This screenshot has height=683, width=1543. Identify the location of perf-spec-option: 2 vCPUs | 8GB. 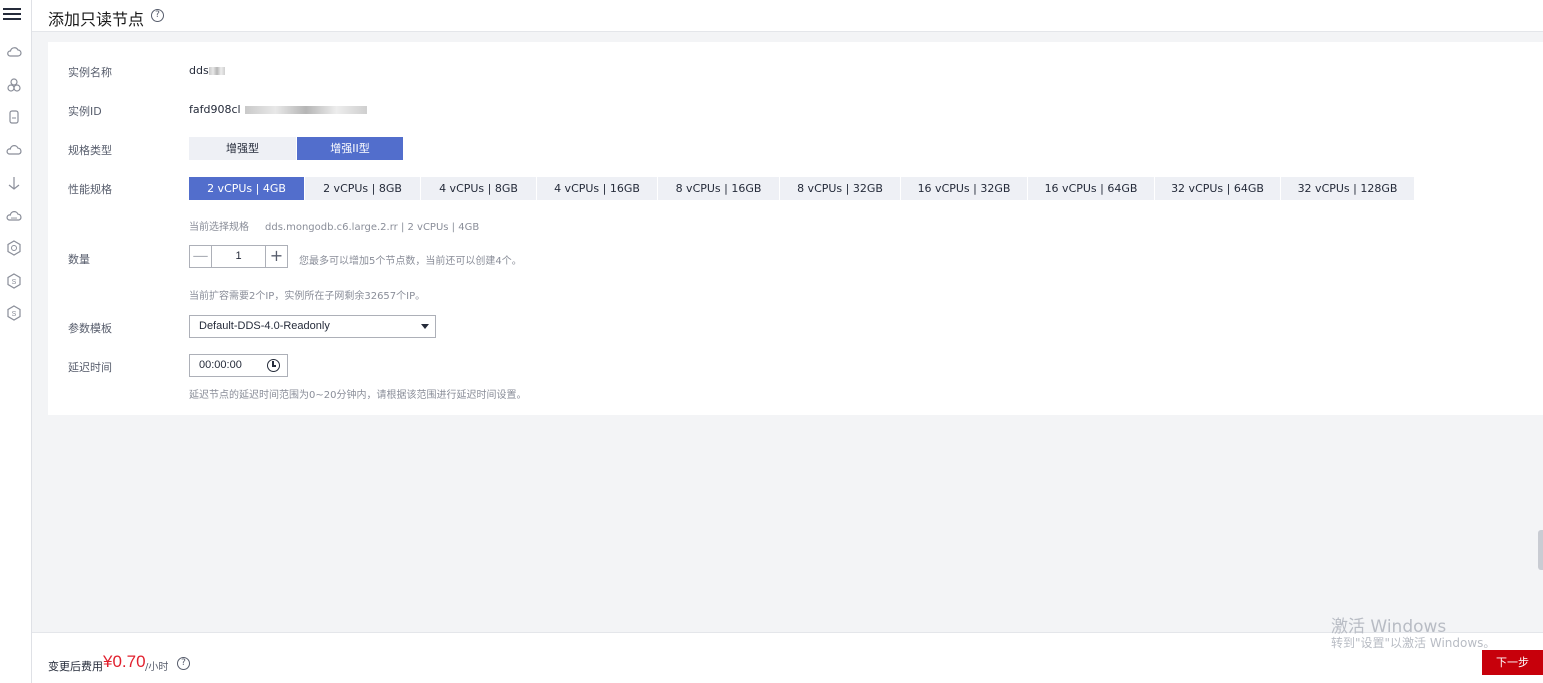
(362, 188).